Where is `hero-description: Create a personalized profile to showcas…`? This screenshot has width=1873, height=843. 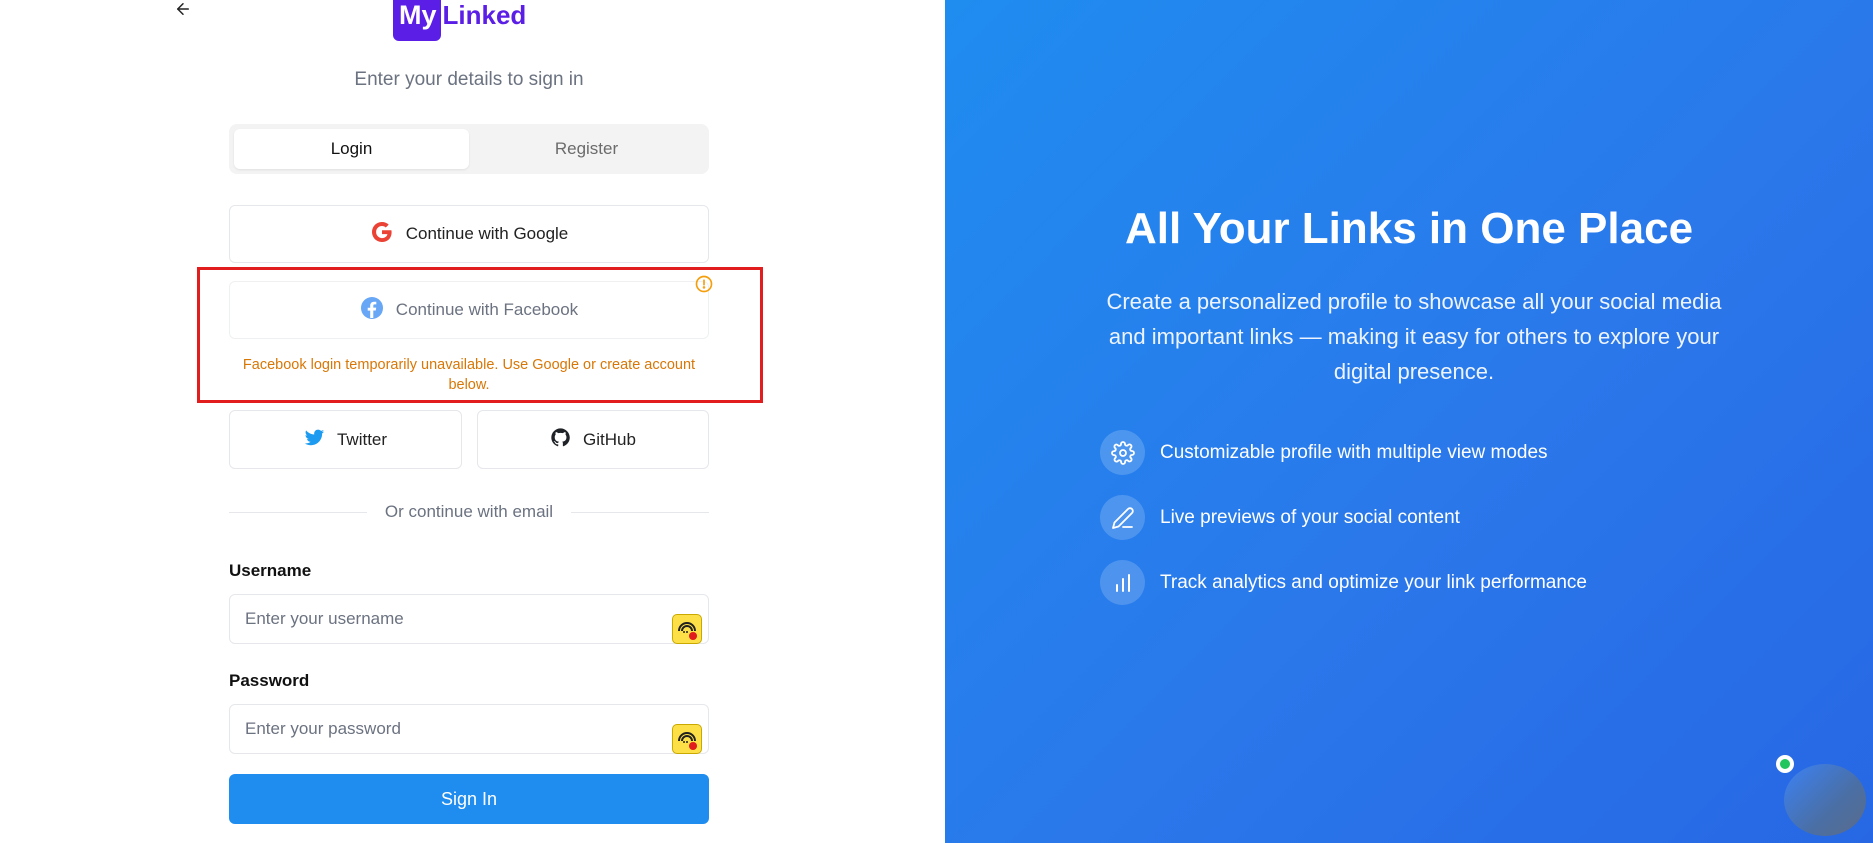
hero-description: Create a personalized profile to showcas… is located at coordinates (1414, 336).